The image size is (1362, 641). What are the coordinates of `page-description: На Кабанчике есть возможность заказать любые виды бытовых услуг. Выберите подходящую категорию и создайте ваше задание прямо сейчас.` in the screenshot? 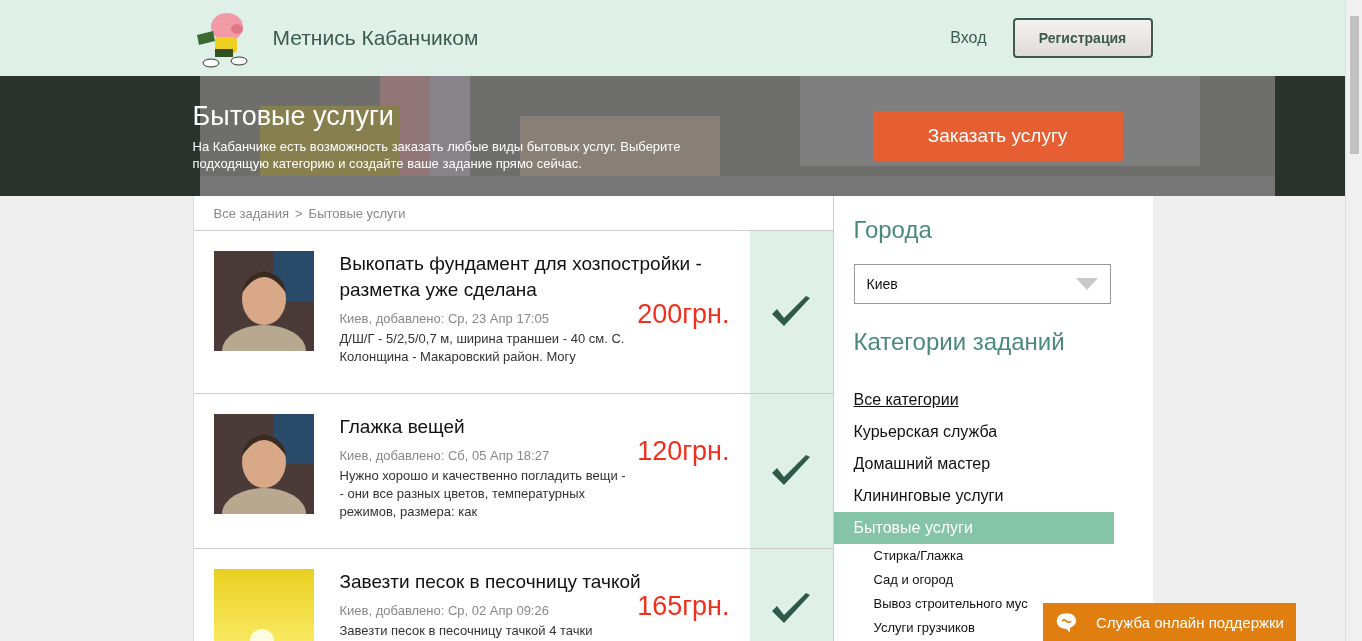 It's located at (437, 154).